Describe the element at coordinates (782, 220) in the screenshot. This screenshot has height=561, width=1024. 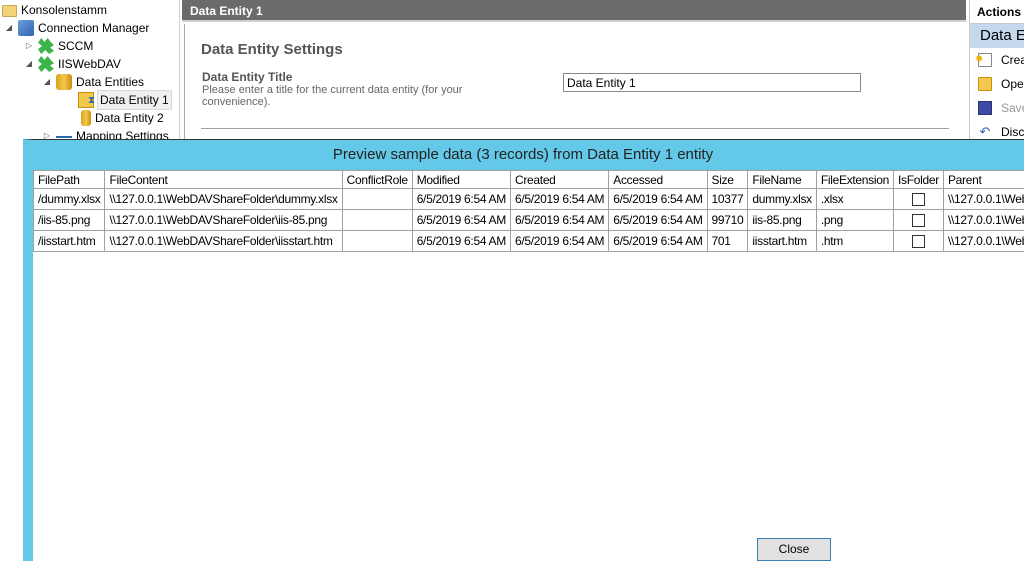
I see `cell-filename: iis-85.png` at that location.